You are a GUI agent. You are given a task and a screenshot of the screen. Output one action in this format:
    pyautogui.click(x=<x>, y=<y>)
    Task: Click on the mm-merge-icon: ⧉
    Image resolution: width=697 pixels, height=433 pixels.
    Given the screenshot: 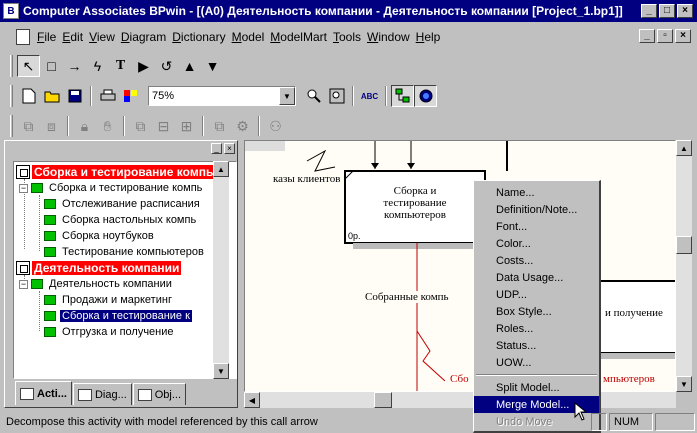 What is the action you would take?
    pyautogui.click(x=219, y=126)
    